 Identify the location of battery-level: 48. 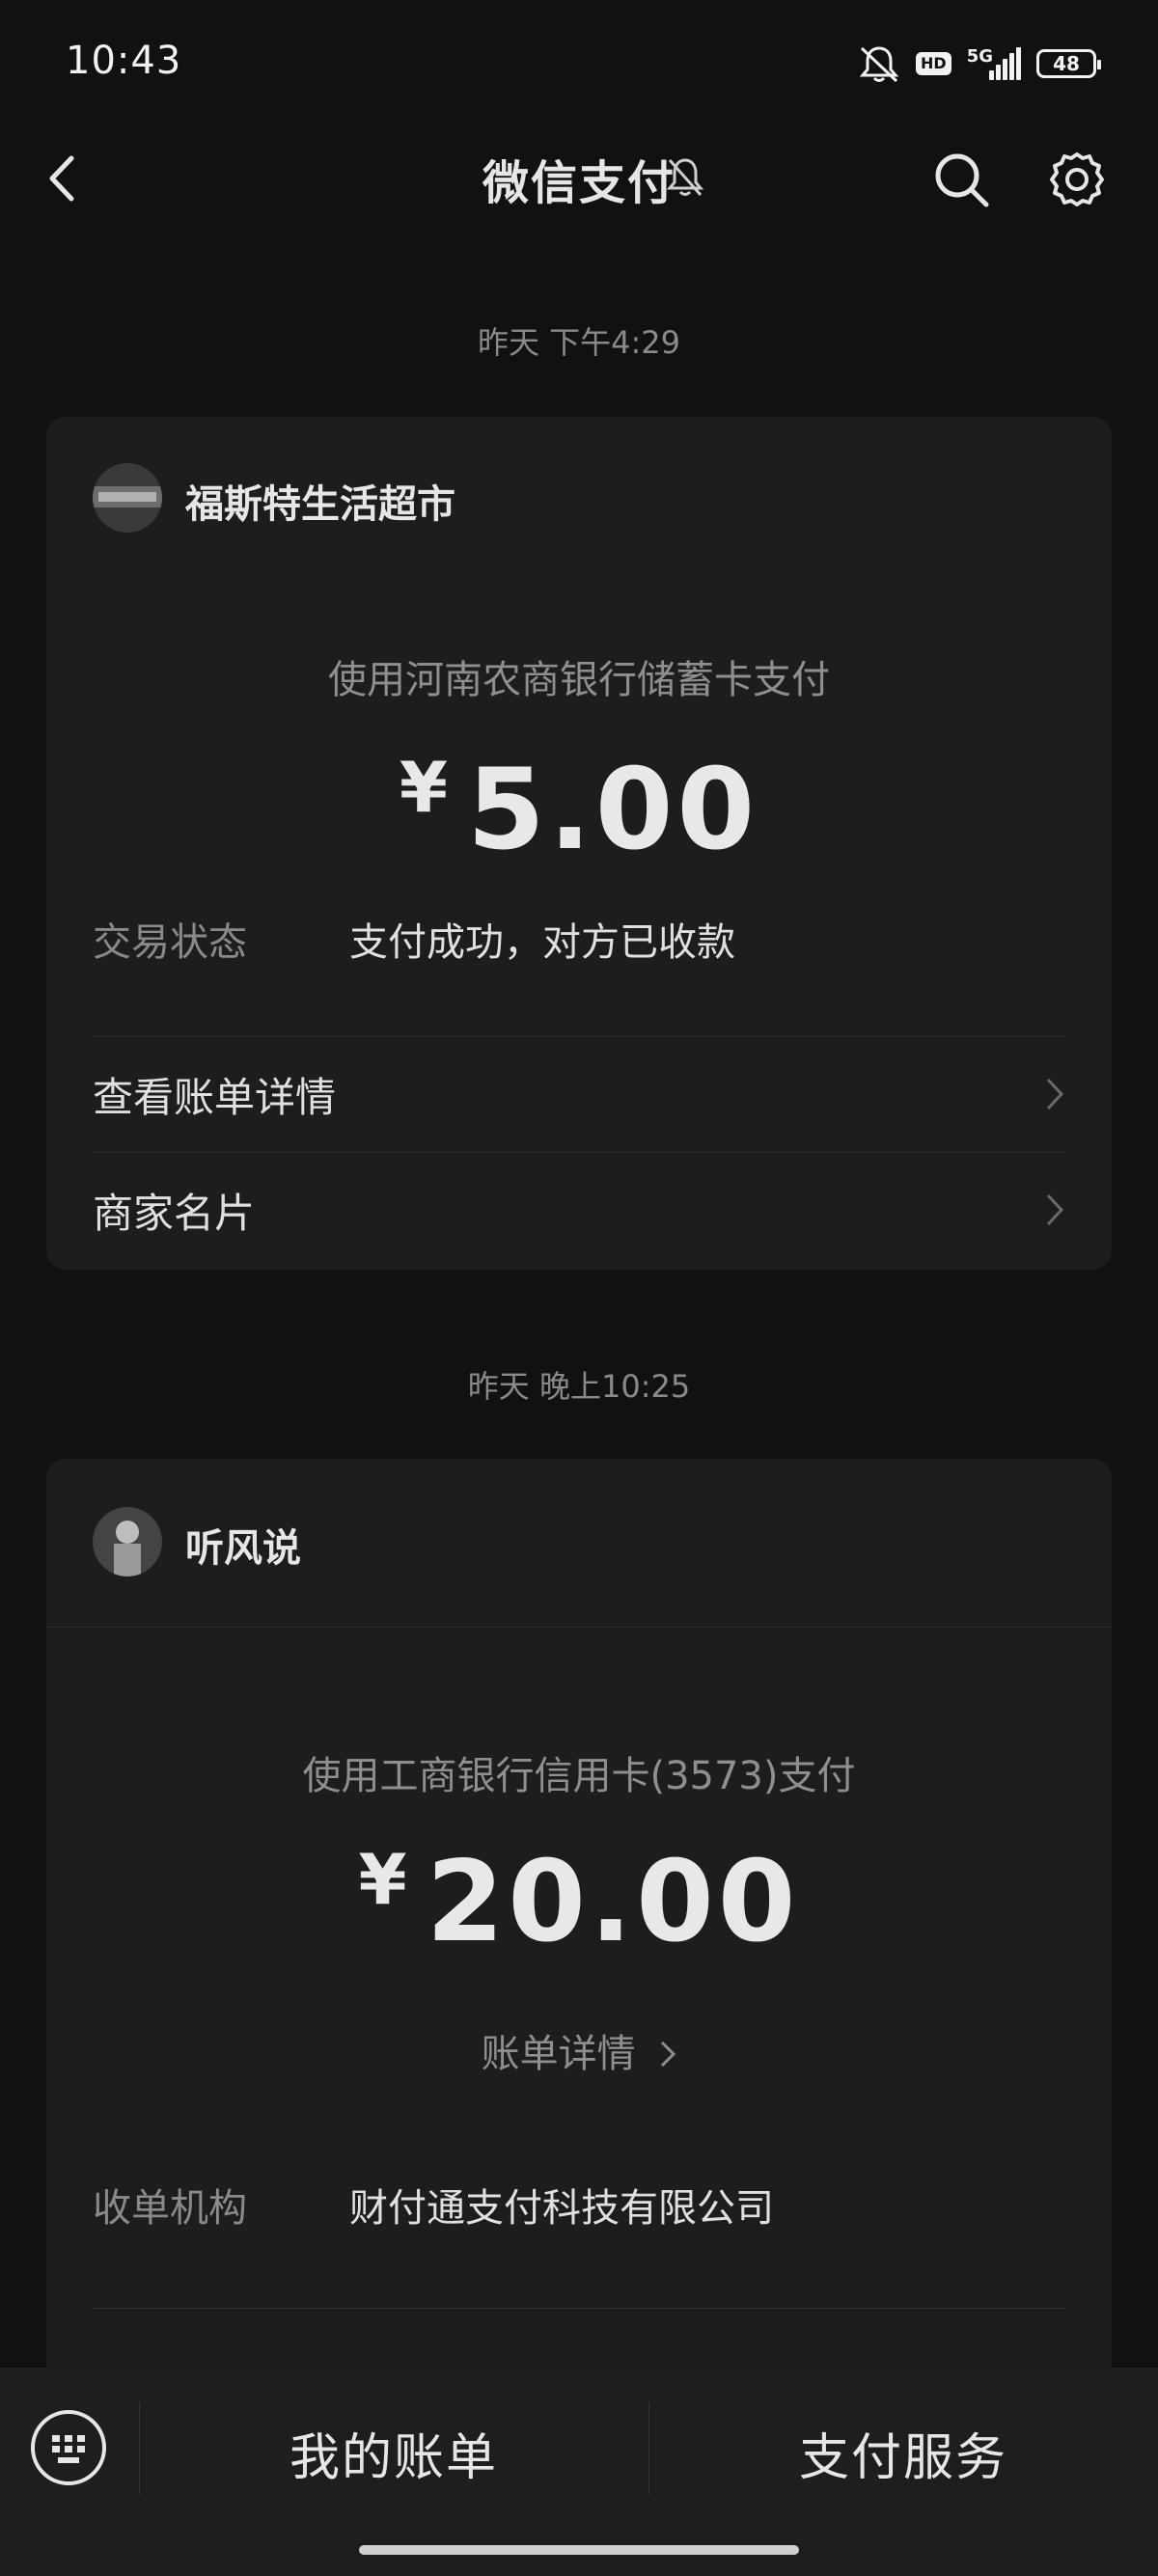
(1066, 64).